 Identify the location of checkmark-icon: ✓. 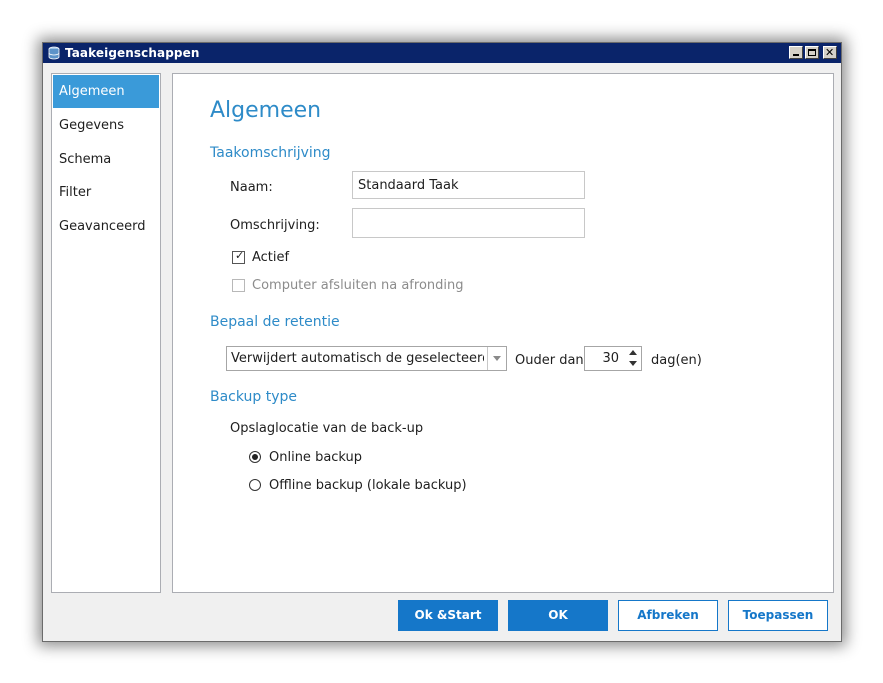
(240, 255).